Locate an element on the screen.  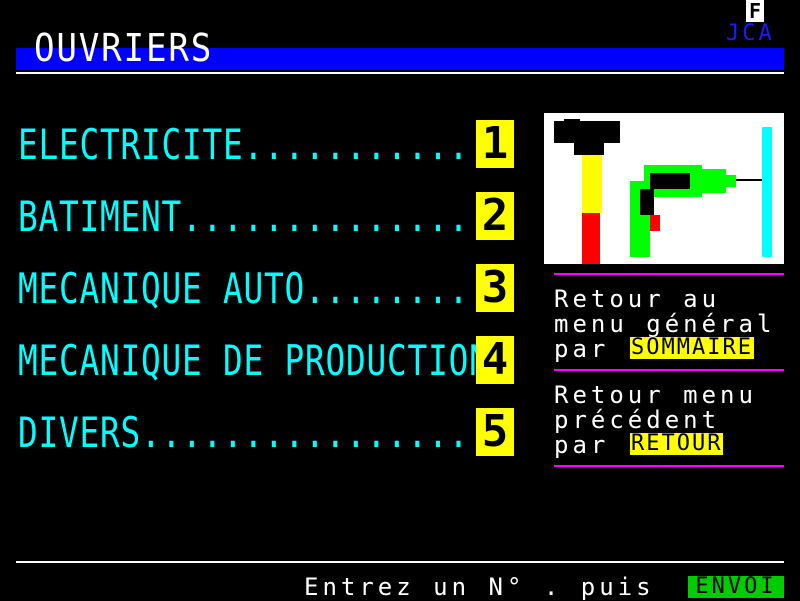
title-divider is located at coordinates (400, 73).